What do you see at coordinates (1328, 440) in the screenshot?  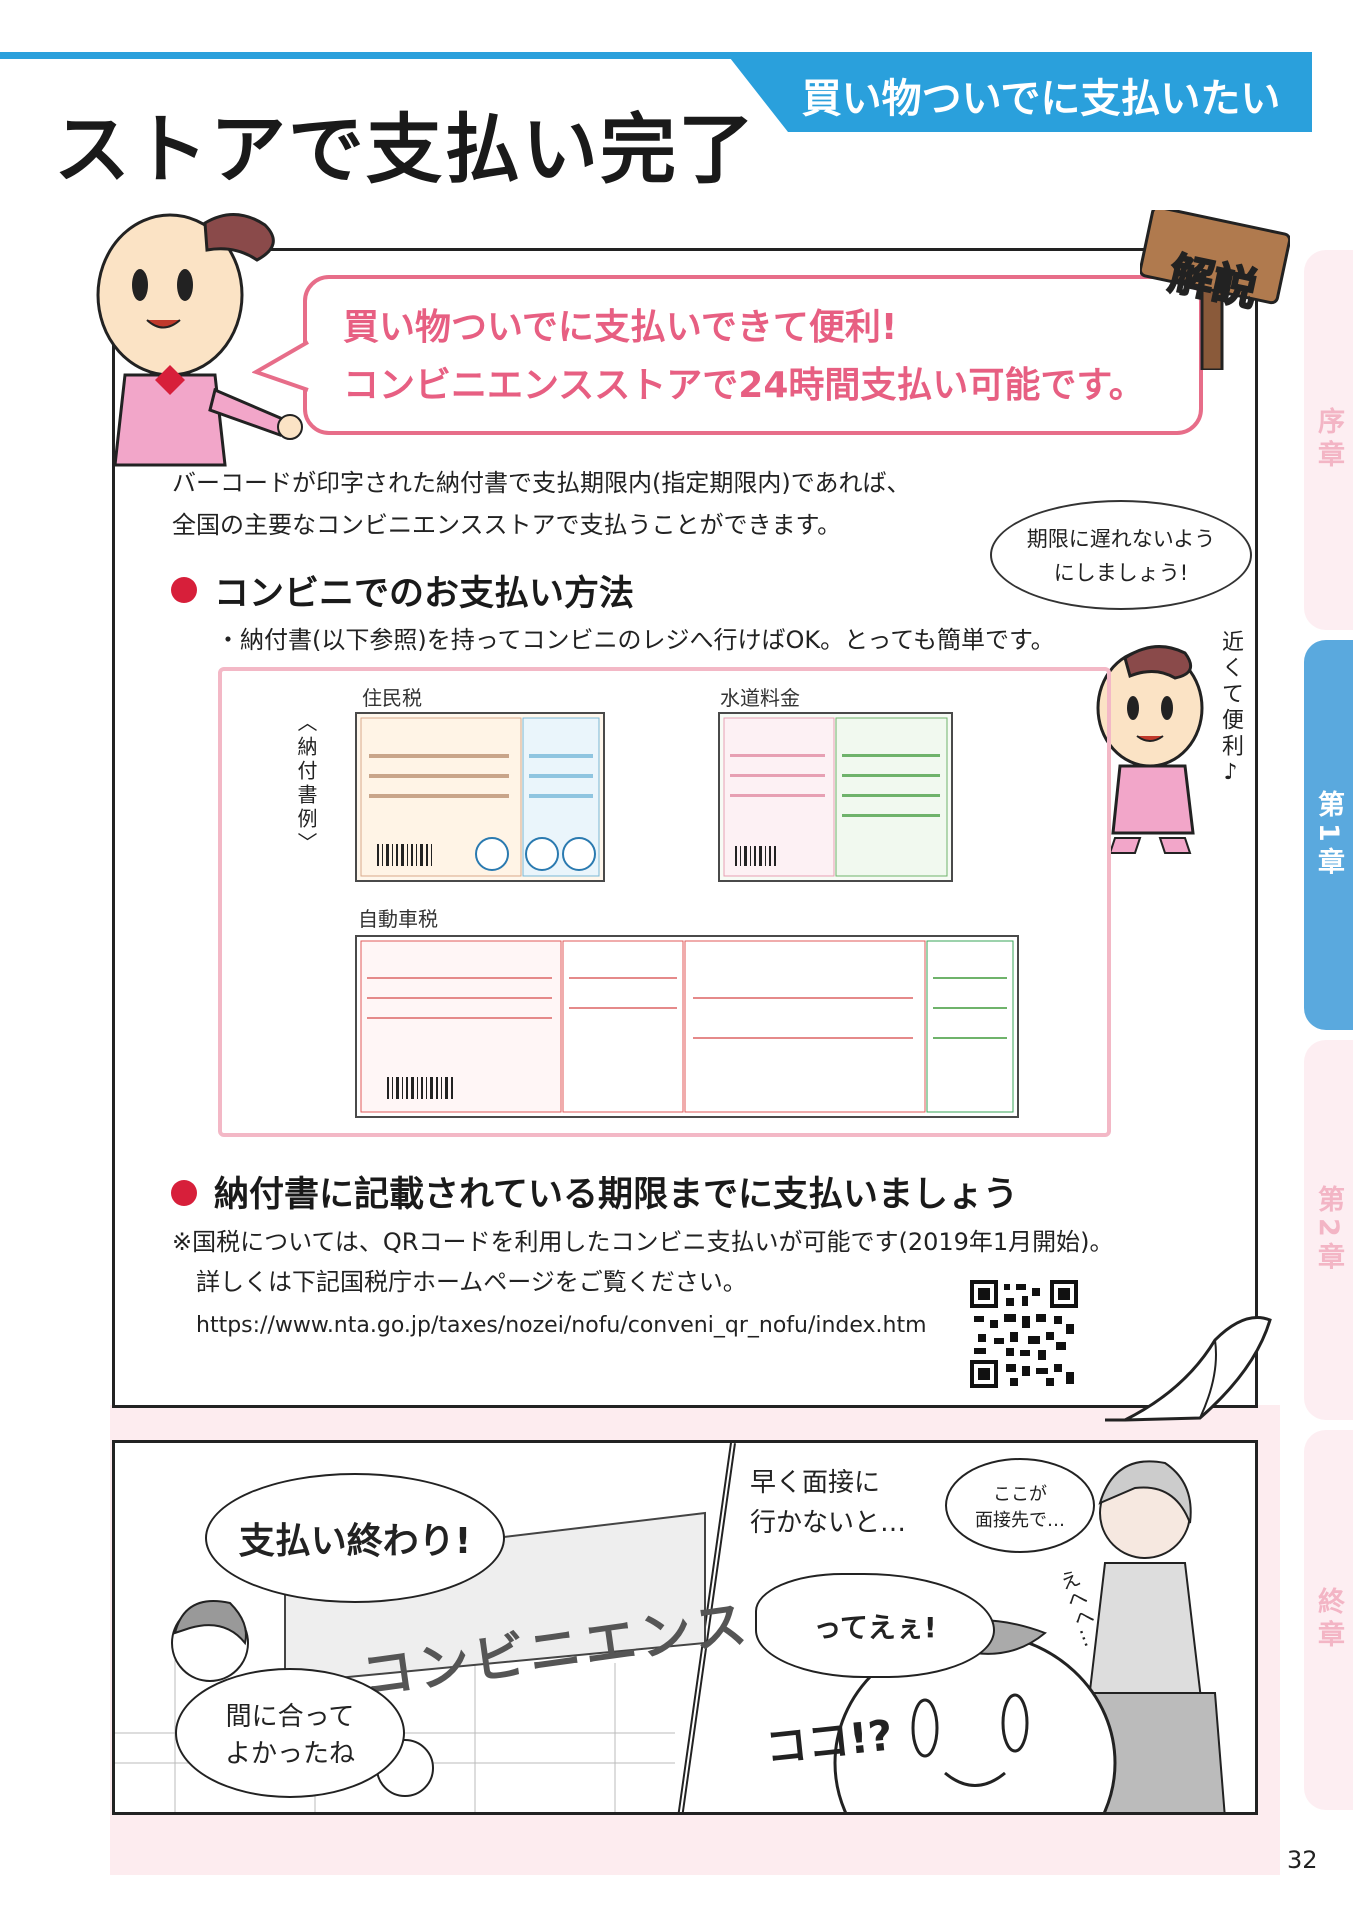 I see `side-tab-prologue: 序章` at bounding box center [1328, 440].